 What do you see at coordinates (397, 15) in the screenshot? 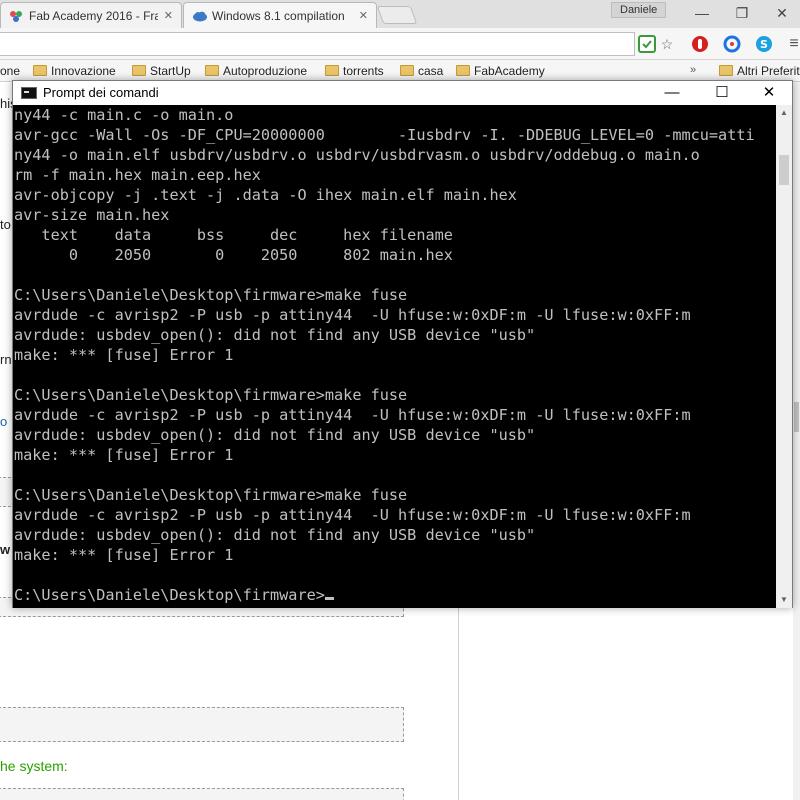
I see `new-tab-button` at bounding box center [397, 15].